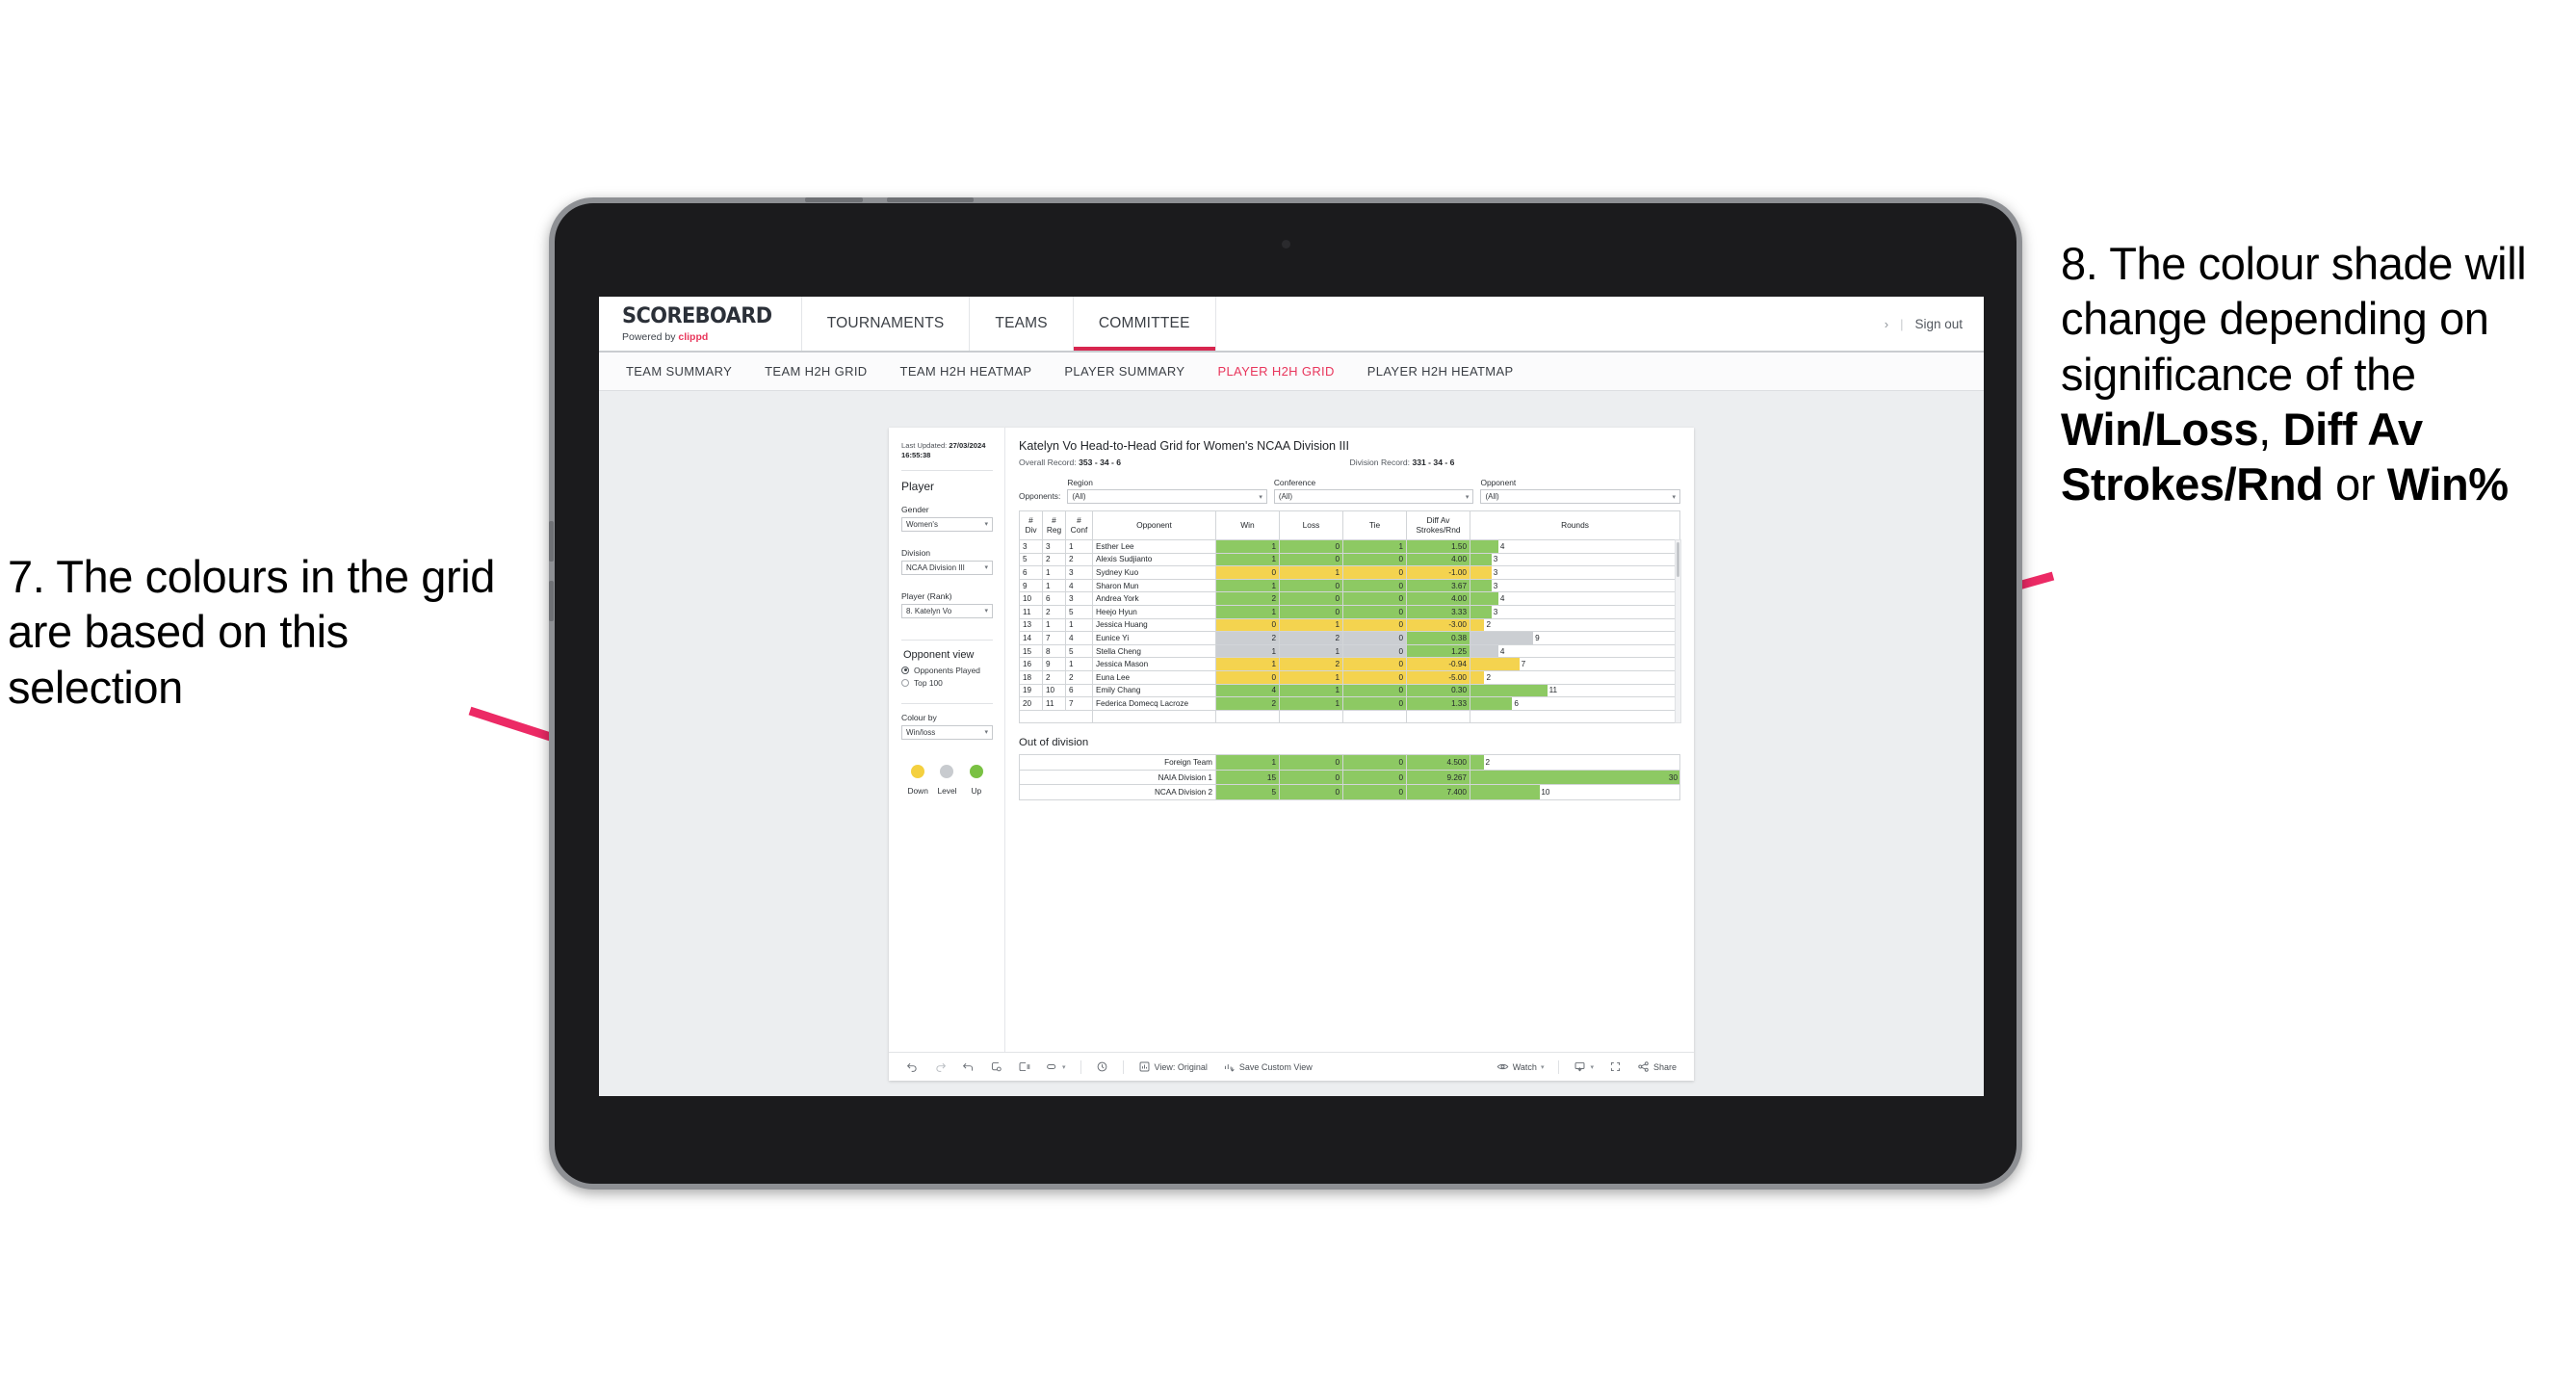  What do you see at coordinates (1079, 690) in the screenshot?
I see `cell-conf: 6` at bounding box center [1079, 690].